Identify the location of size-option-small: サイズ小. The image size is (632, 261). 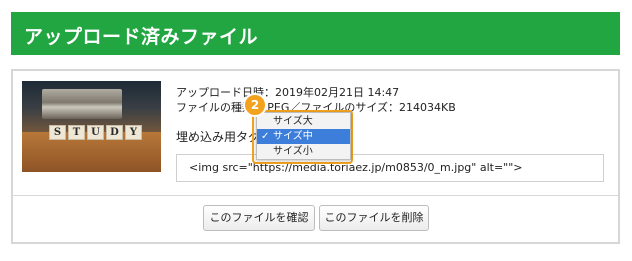
(303, 151).